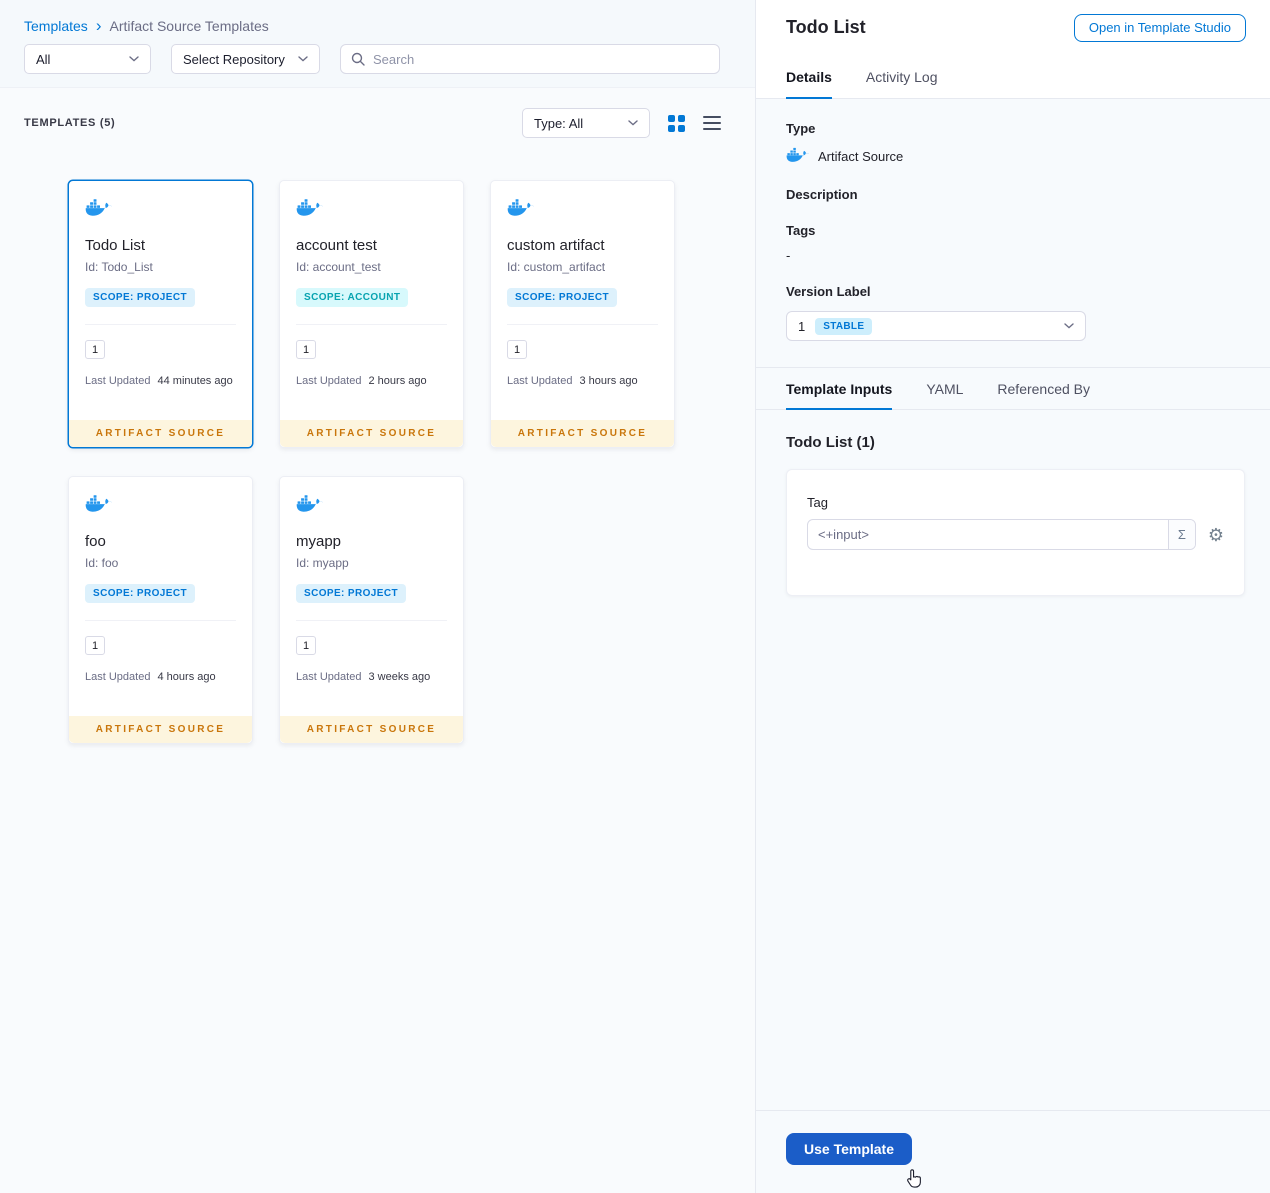  What do you see at coordinates (849, 1149) in the screenshot?
I see `use-template-button: Use Template` at bounding box center [849, 1149].